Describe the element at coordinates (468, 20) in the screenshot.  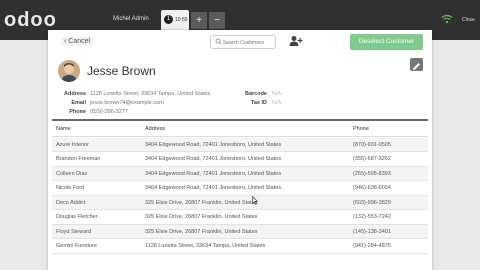
I see `close-button: Close` at that location.